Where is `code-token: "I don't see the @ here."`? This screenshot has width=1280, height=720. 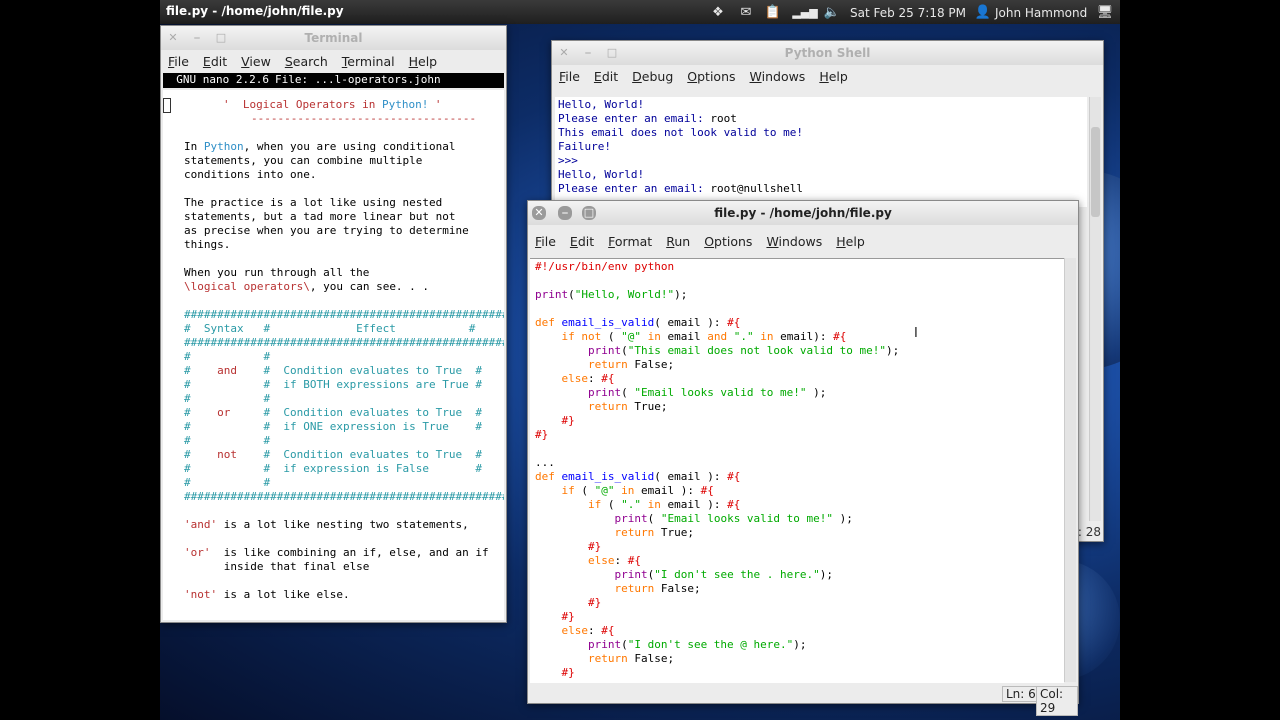
code-token: "I don't see the @ here." is located at coordinates (710, 644).